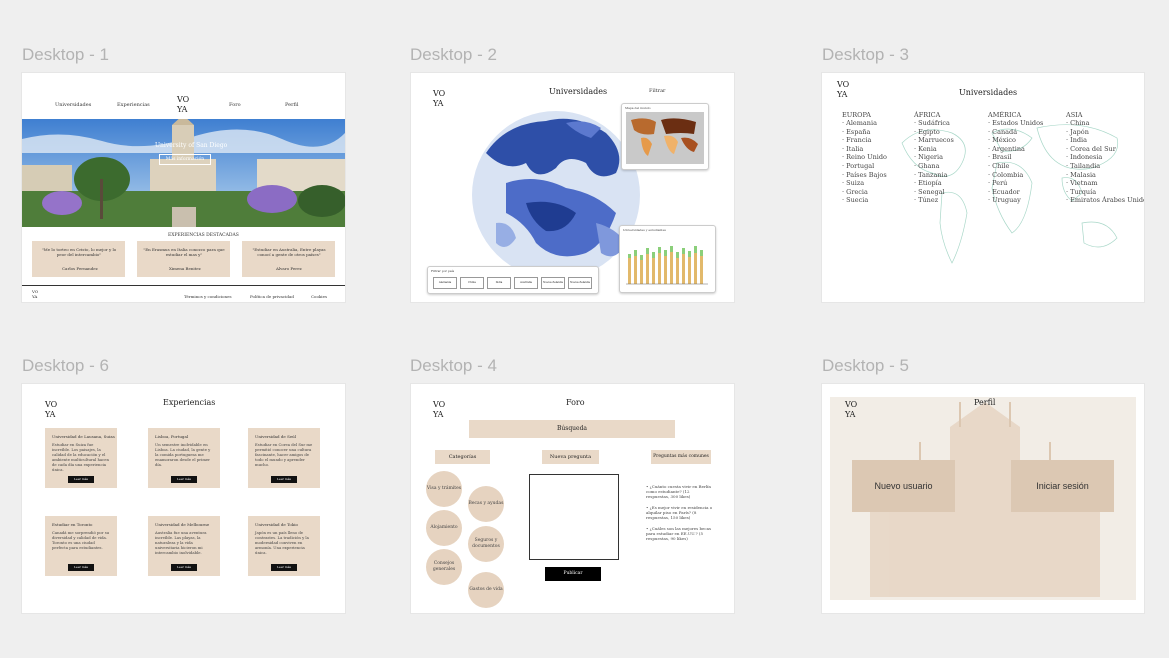 This screenshot has height=658, width=1169. Describe the element at coordinates (319, 296) in the screenshot. I see `footer-cookies-link: Cookies` at that location.